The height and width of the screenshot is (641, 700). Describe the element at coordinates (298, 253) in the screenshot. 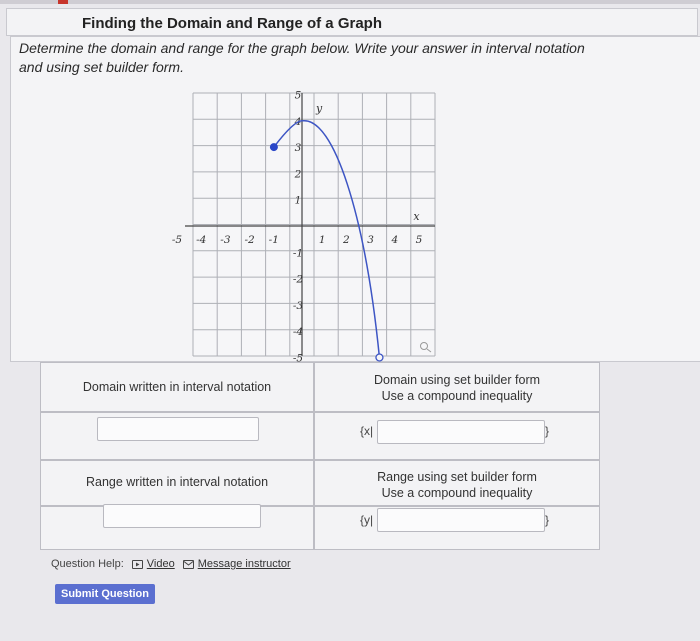

I see `y-tick-label: -1` at that location.